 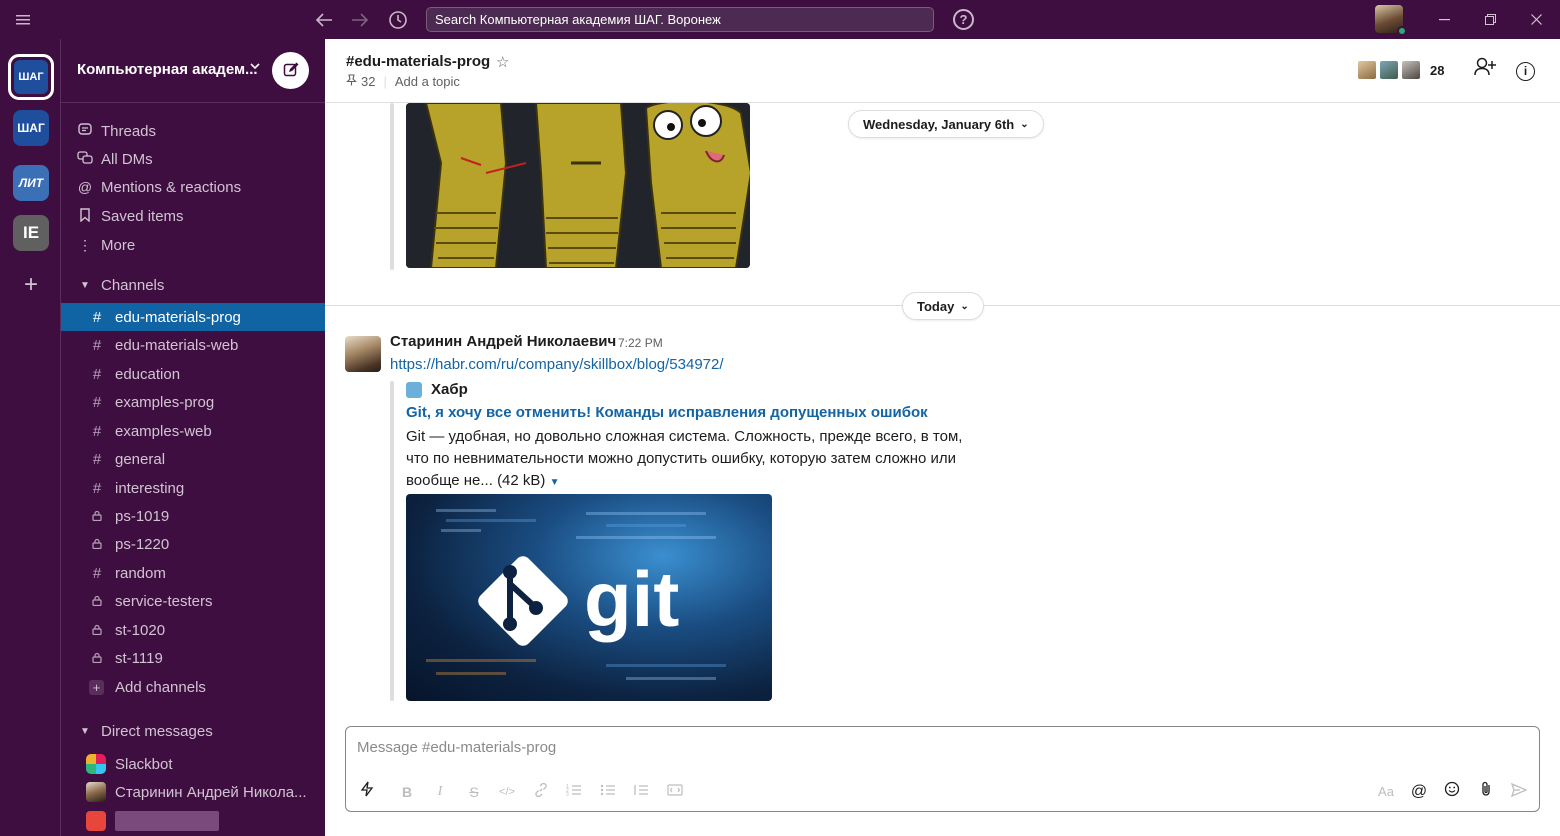 What do you see at coordinates (193, 345) in the screenshot?
I see `sidebar-channel-edu-materials-web: # edu-materials-web` at bounding box center [193, 345].